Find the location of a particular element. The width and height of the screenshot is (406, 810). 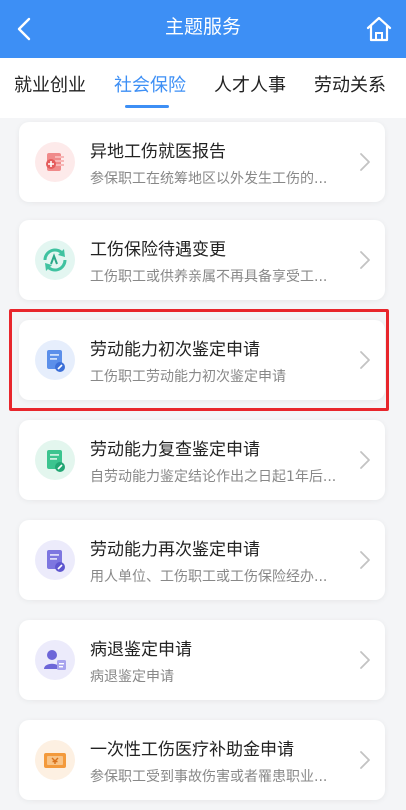

page-title: 主题服务 is located at coordinates (202, 27).